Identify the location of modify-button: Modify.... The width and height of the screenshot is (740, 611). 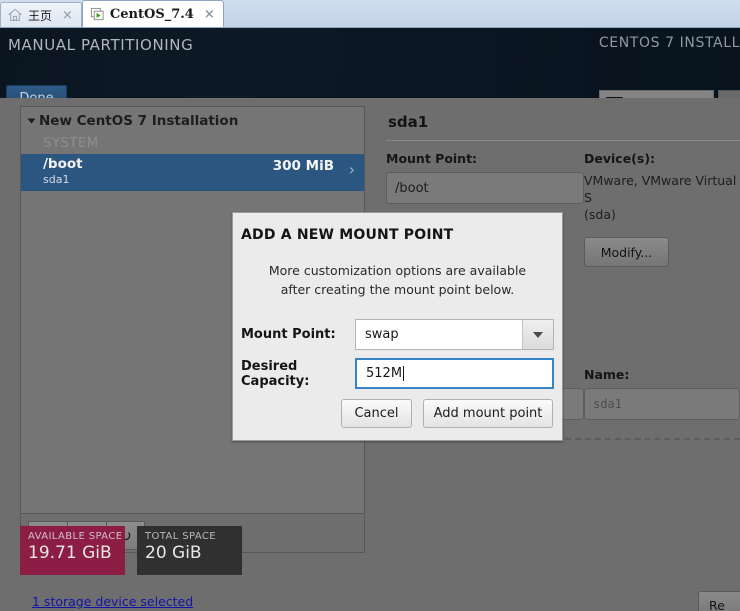
(626, 252).